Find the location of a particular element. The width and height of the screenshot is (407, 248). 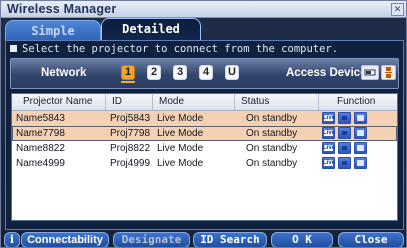

cell-projector-name: Name7798 is located at coordinates (40, 133).